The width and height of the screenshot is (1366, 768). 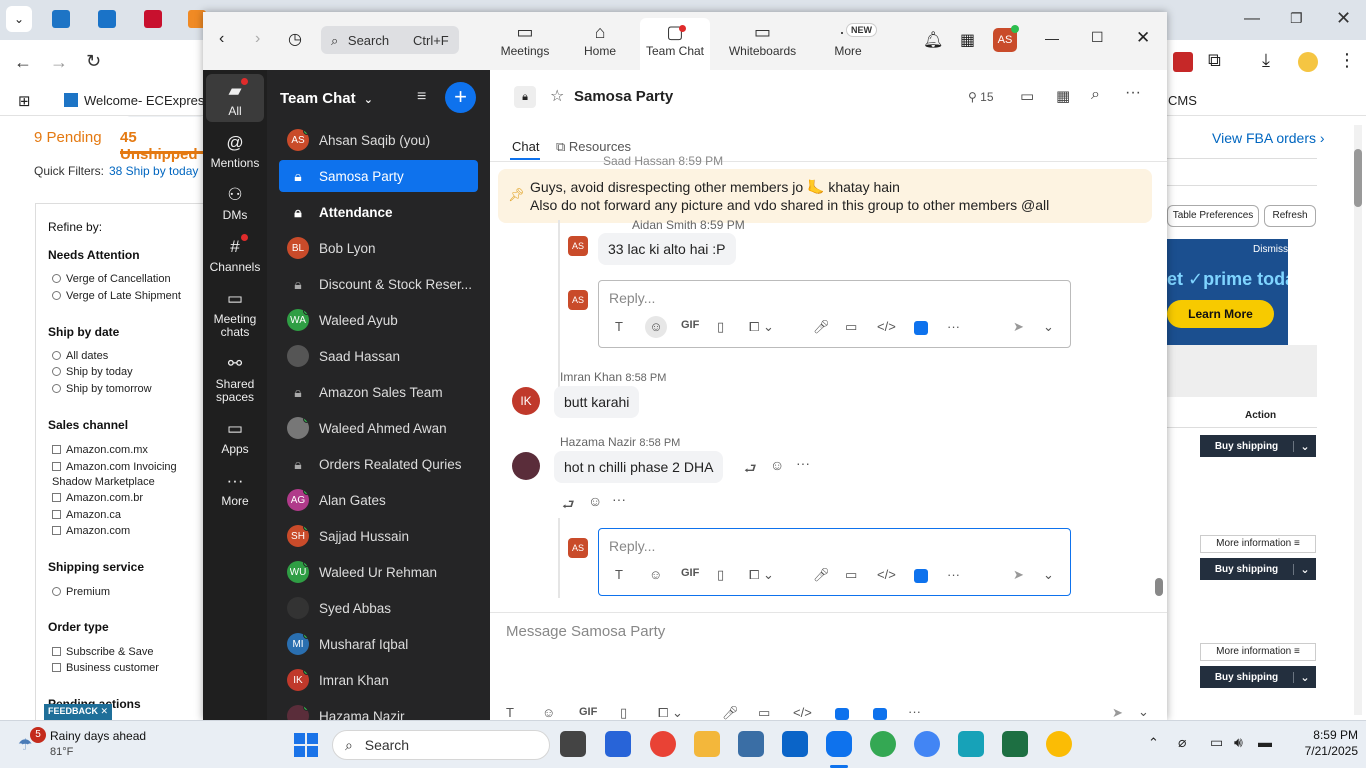 What do you see at coordinates (1159, 587) in the screenshot?
I see `scrollbar-thumb` at bounding box center [1159, 587].